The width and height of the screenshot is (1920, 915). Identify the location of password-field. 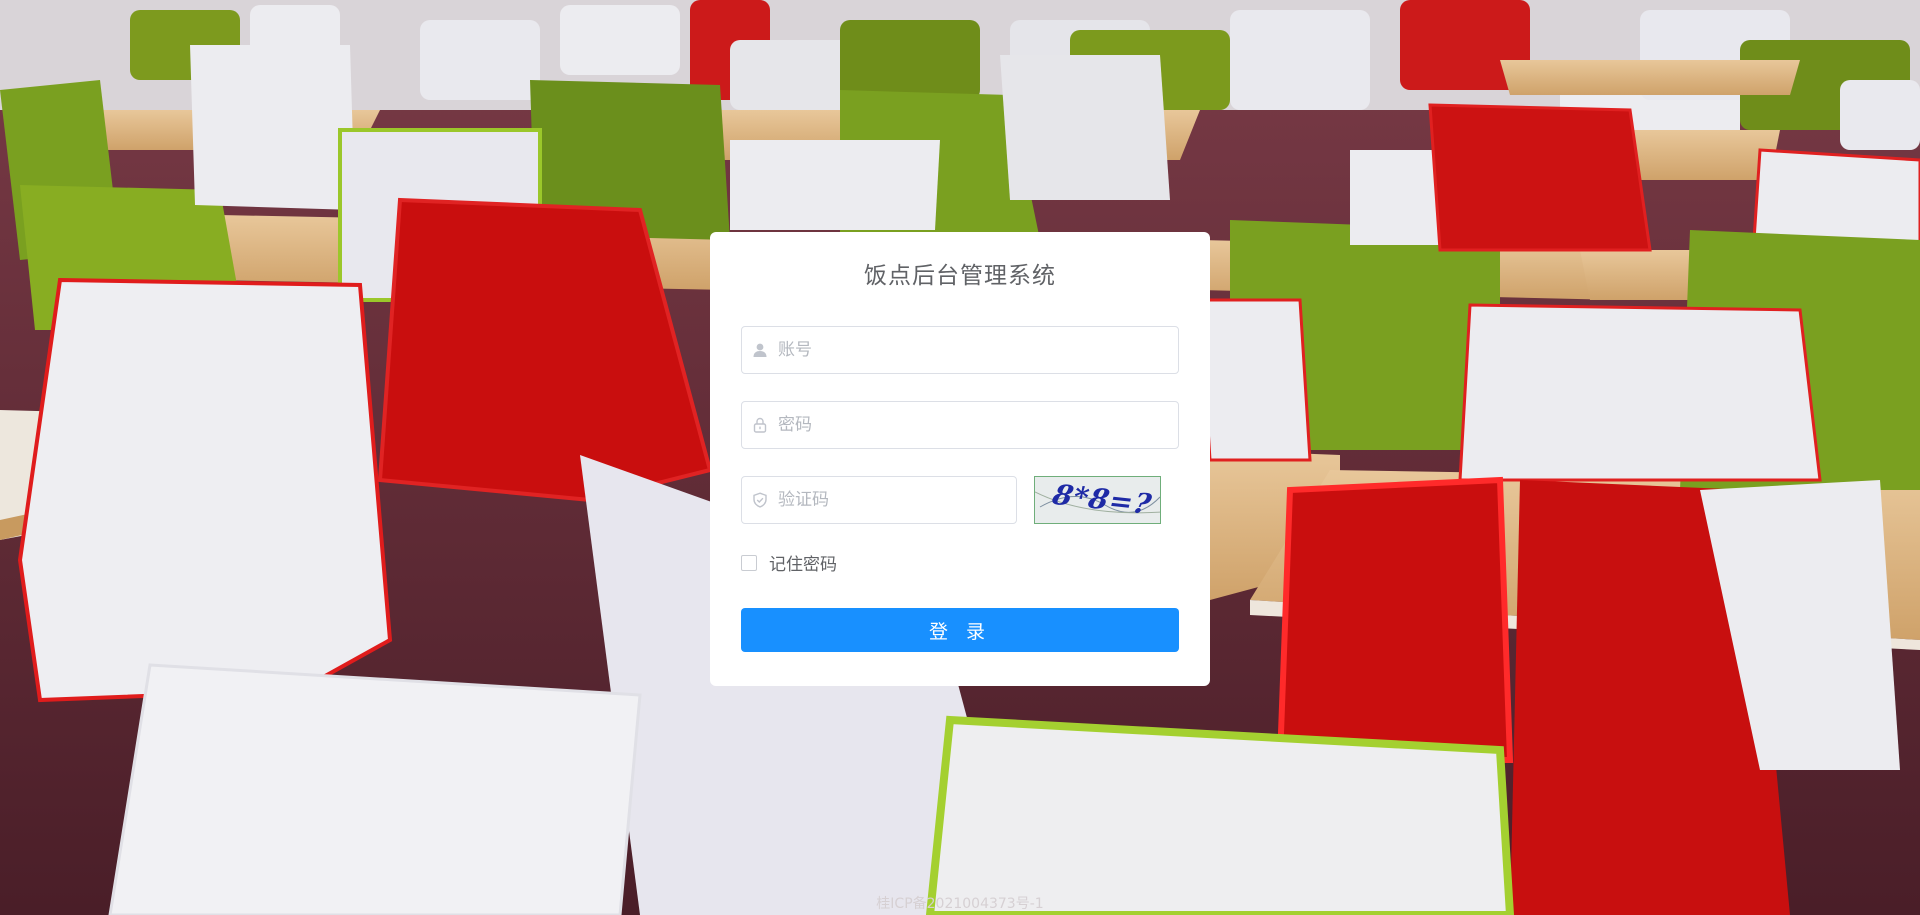
(960, 425).